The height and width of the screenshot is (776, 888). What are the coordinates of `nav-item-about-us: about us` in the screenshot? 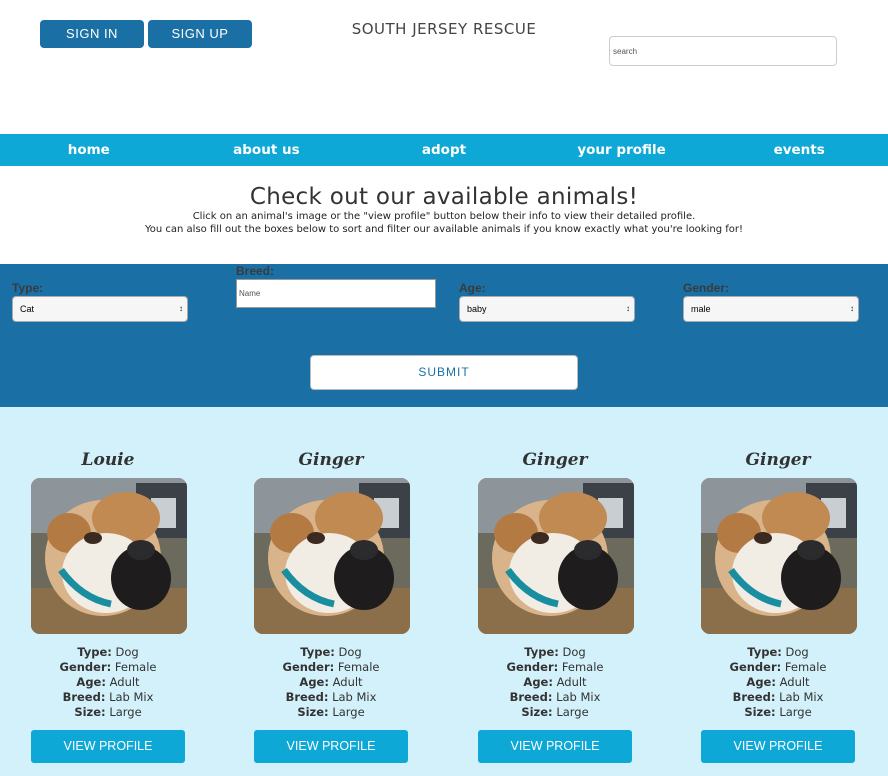 It's located at (267, 150).